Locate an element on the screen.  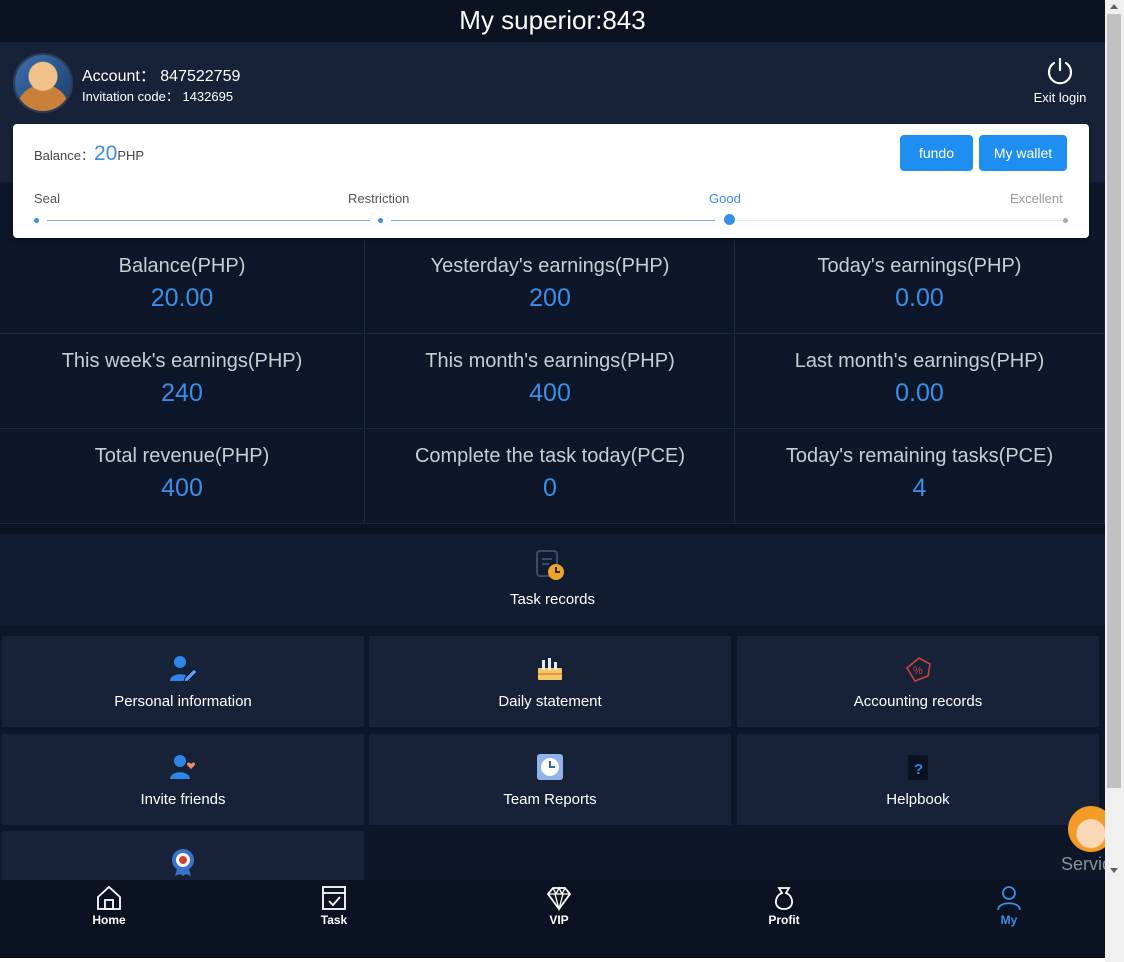
stat-cell: Today's earnings(PHP) 0.00 is located at coordinates (920, 287).